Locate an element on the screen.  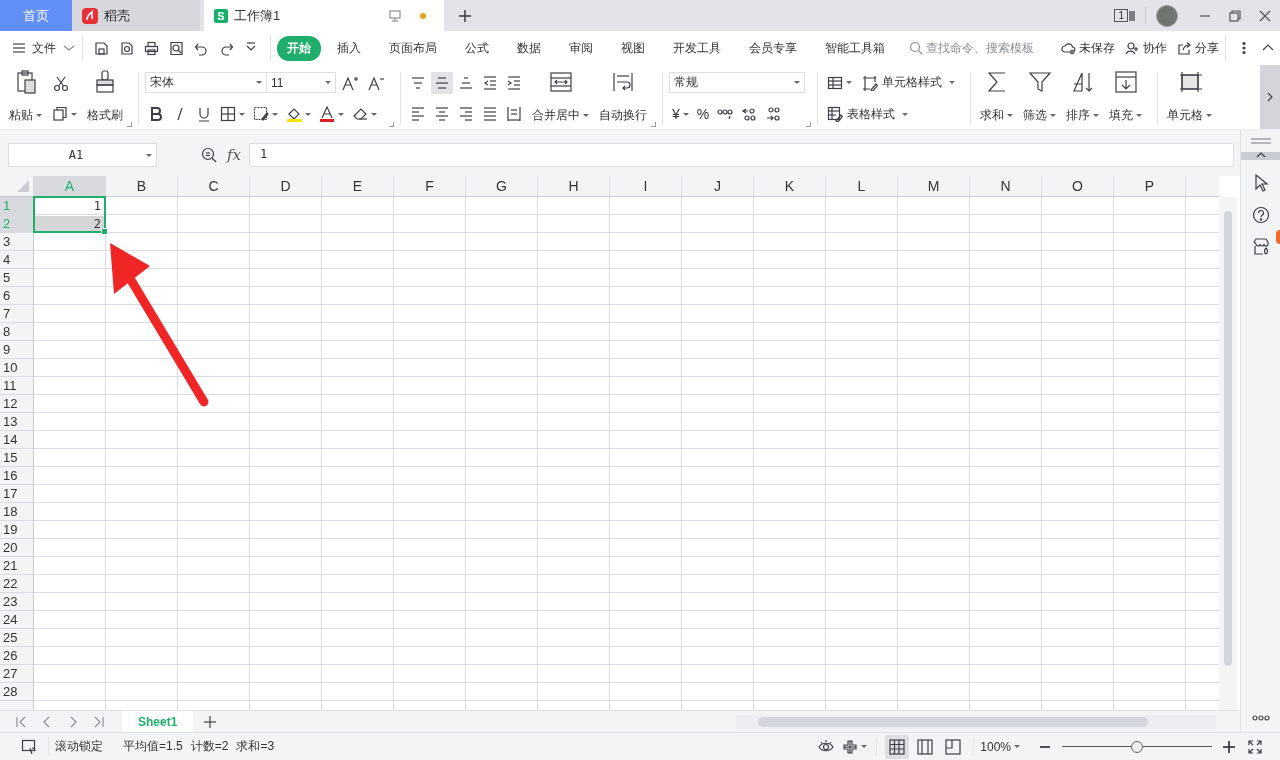
horizontal-scrollbar is located at coordinates (976, 721).